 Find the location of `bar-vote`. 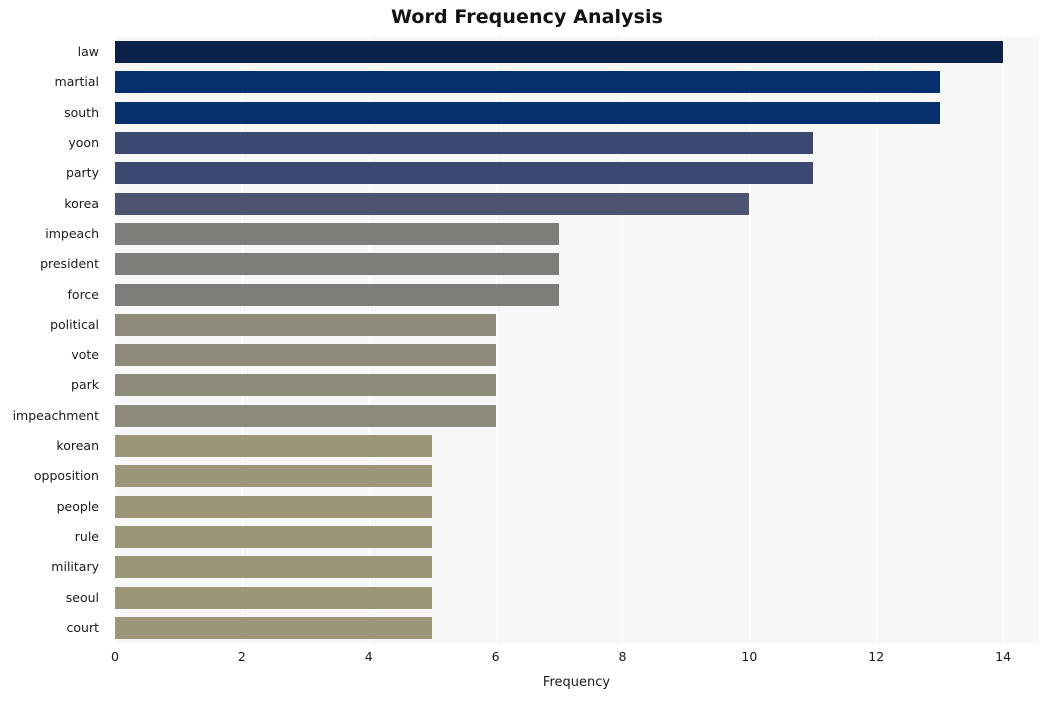

bar-vote is located at coordinates (305, 355).